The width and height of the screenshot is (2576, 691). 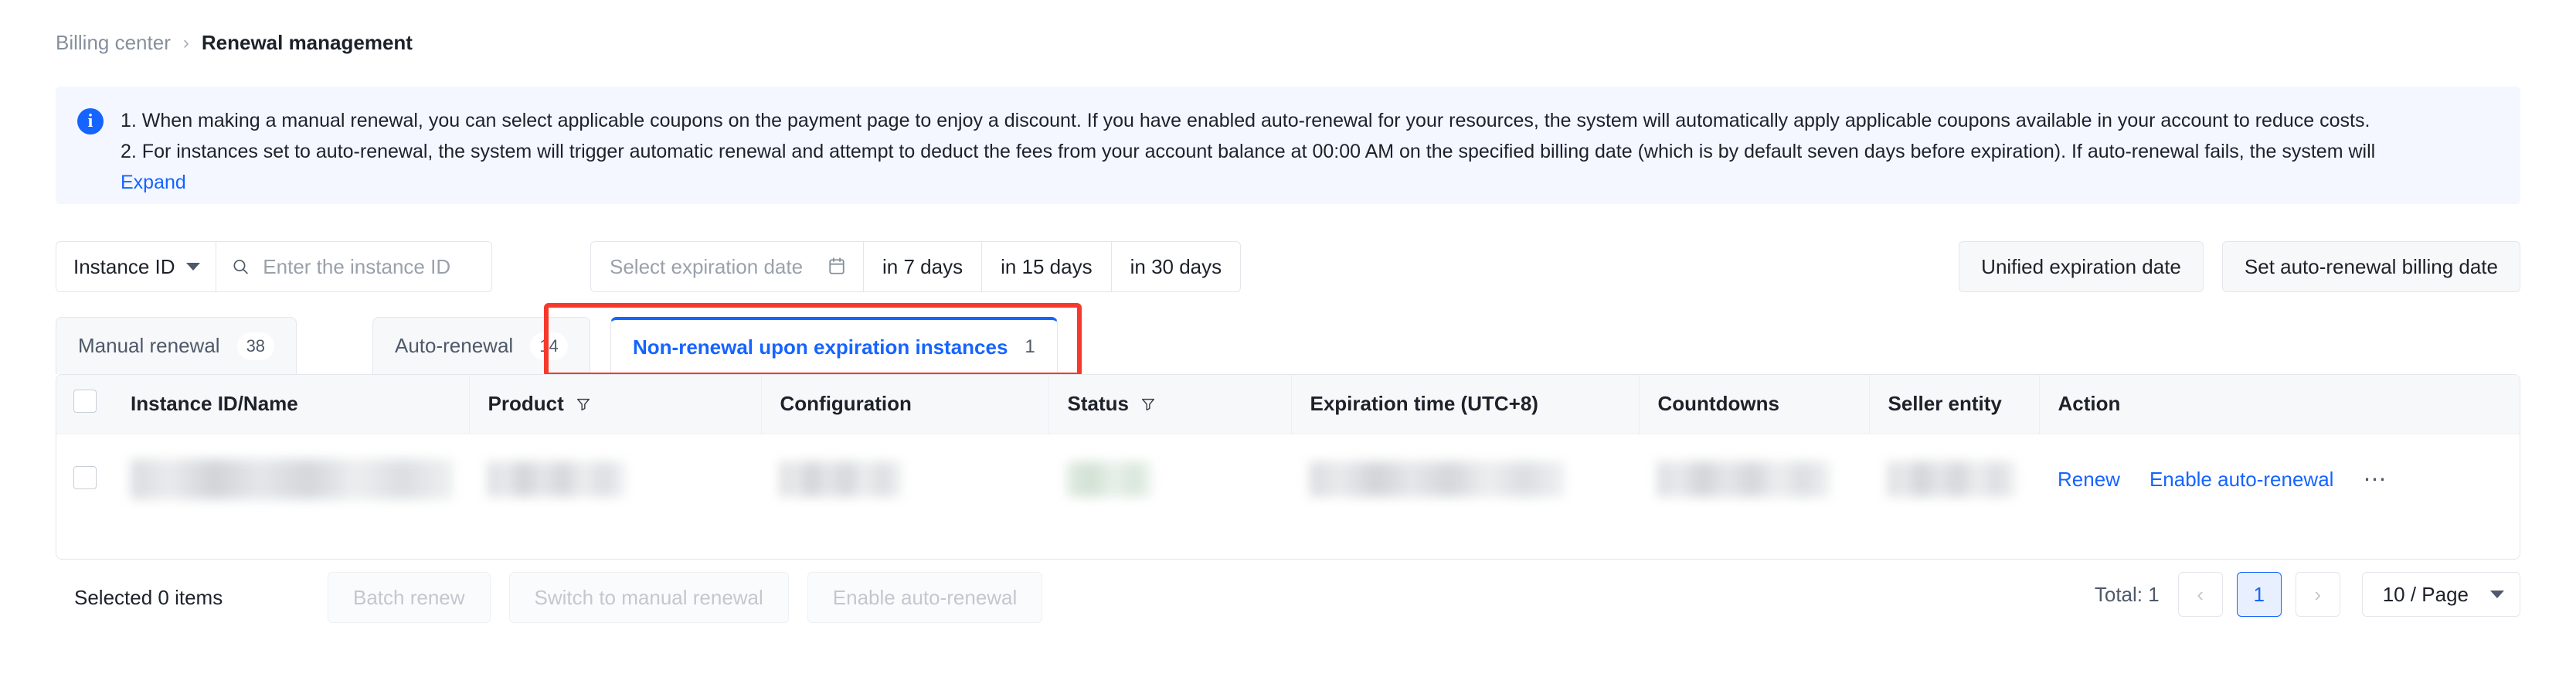 I want to click on cell-countdowns, so click(x=1754, y=479).